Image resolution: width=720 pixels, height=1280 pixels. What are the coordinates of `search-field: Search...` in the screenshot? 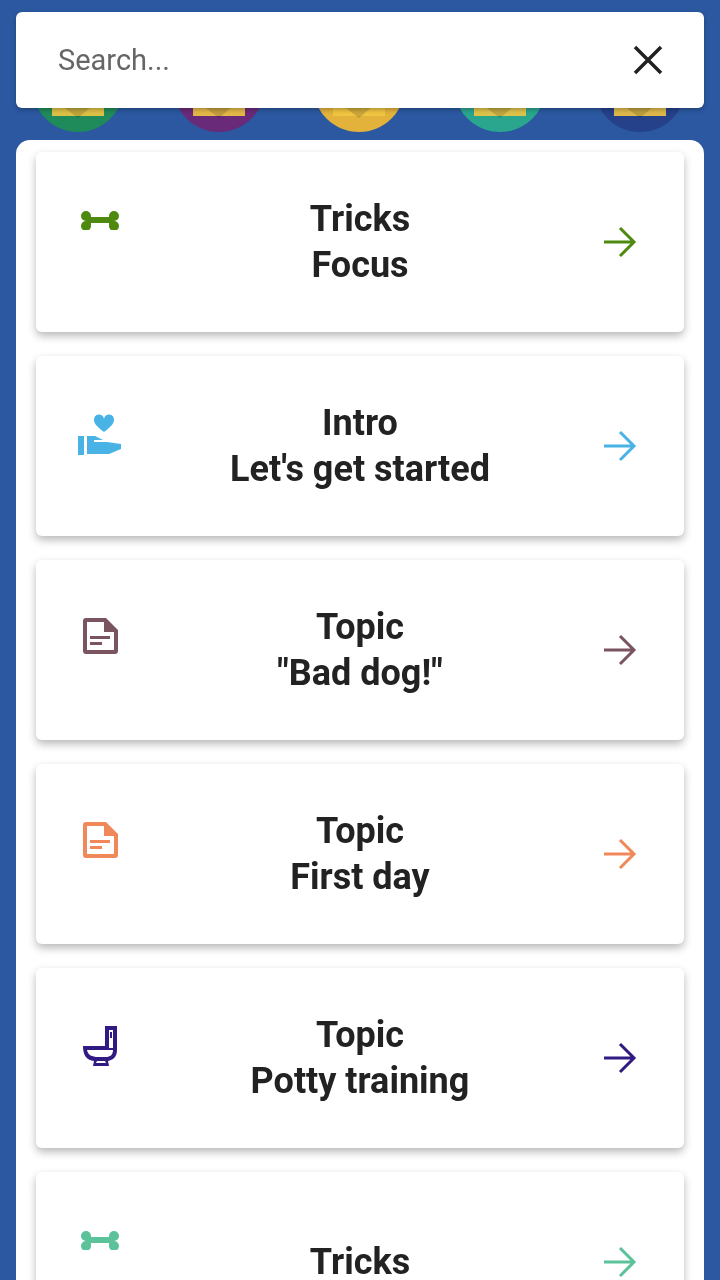 It's located at (344, 60).